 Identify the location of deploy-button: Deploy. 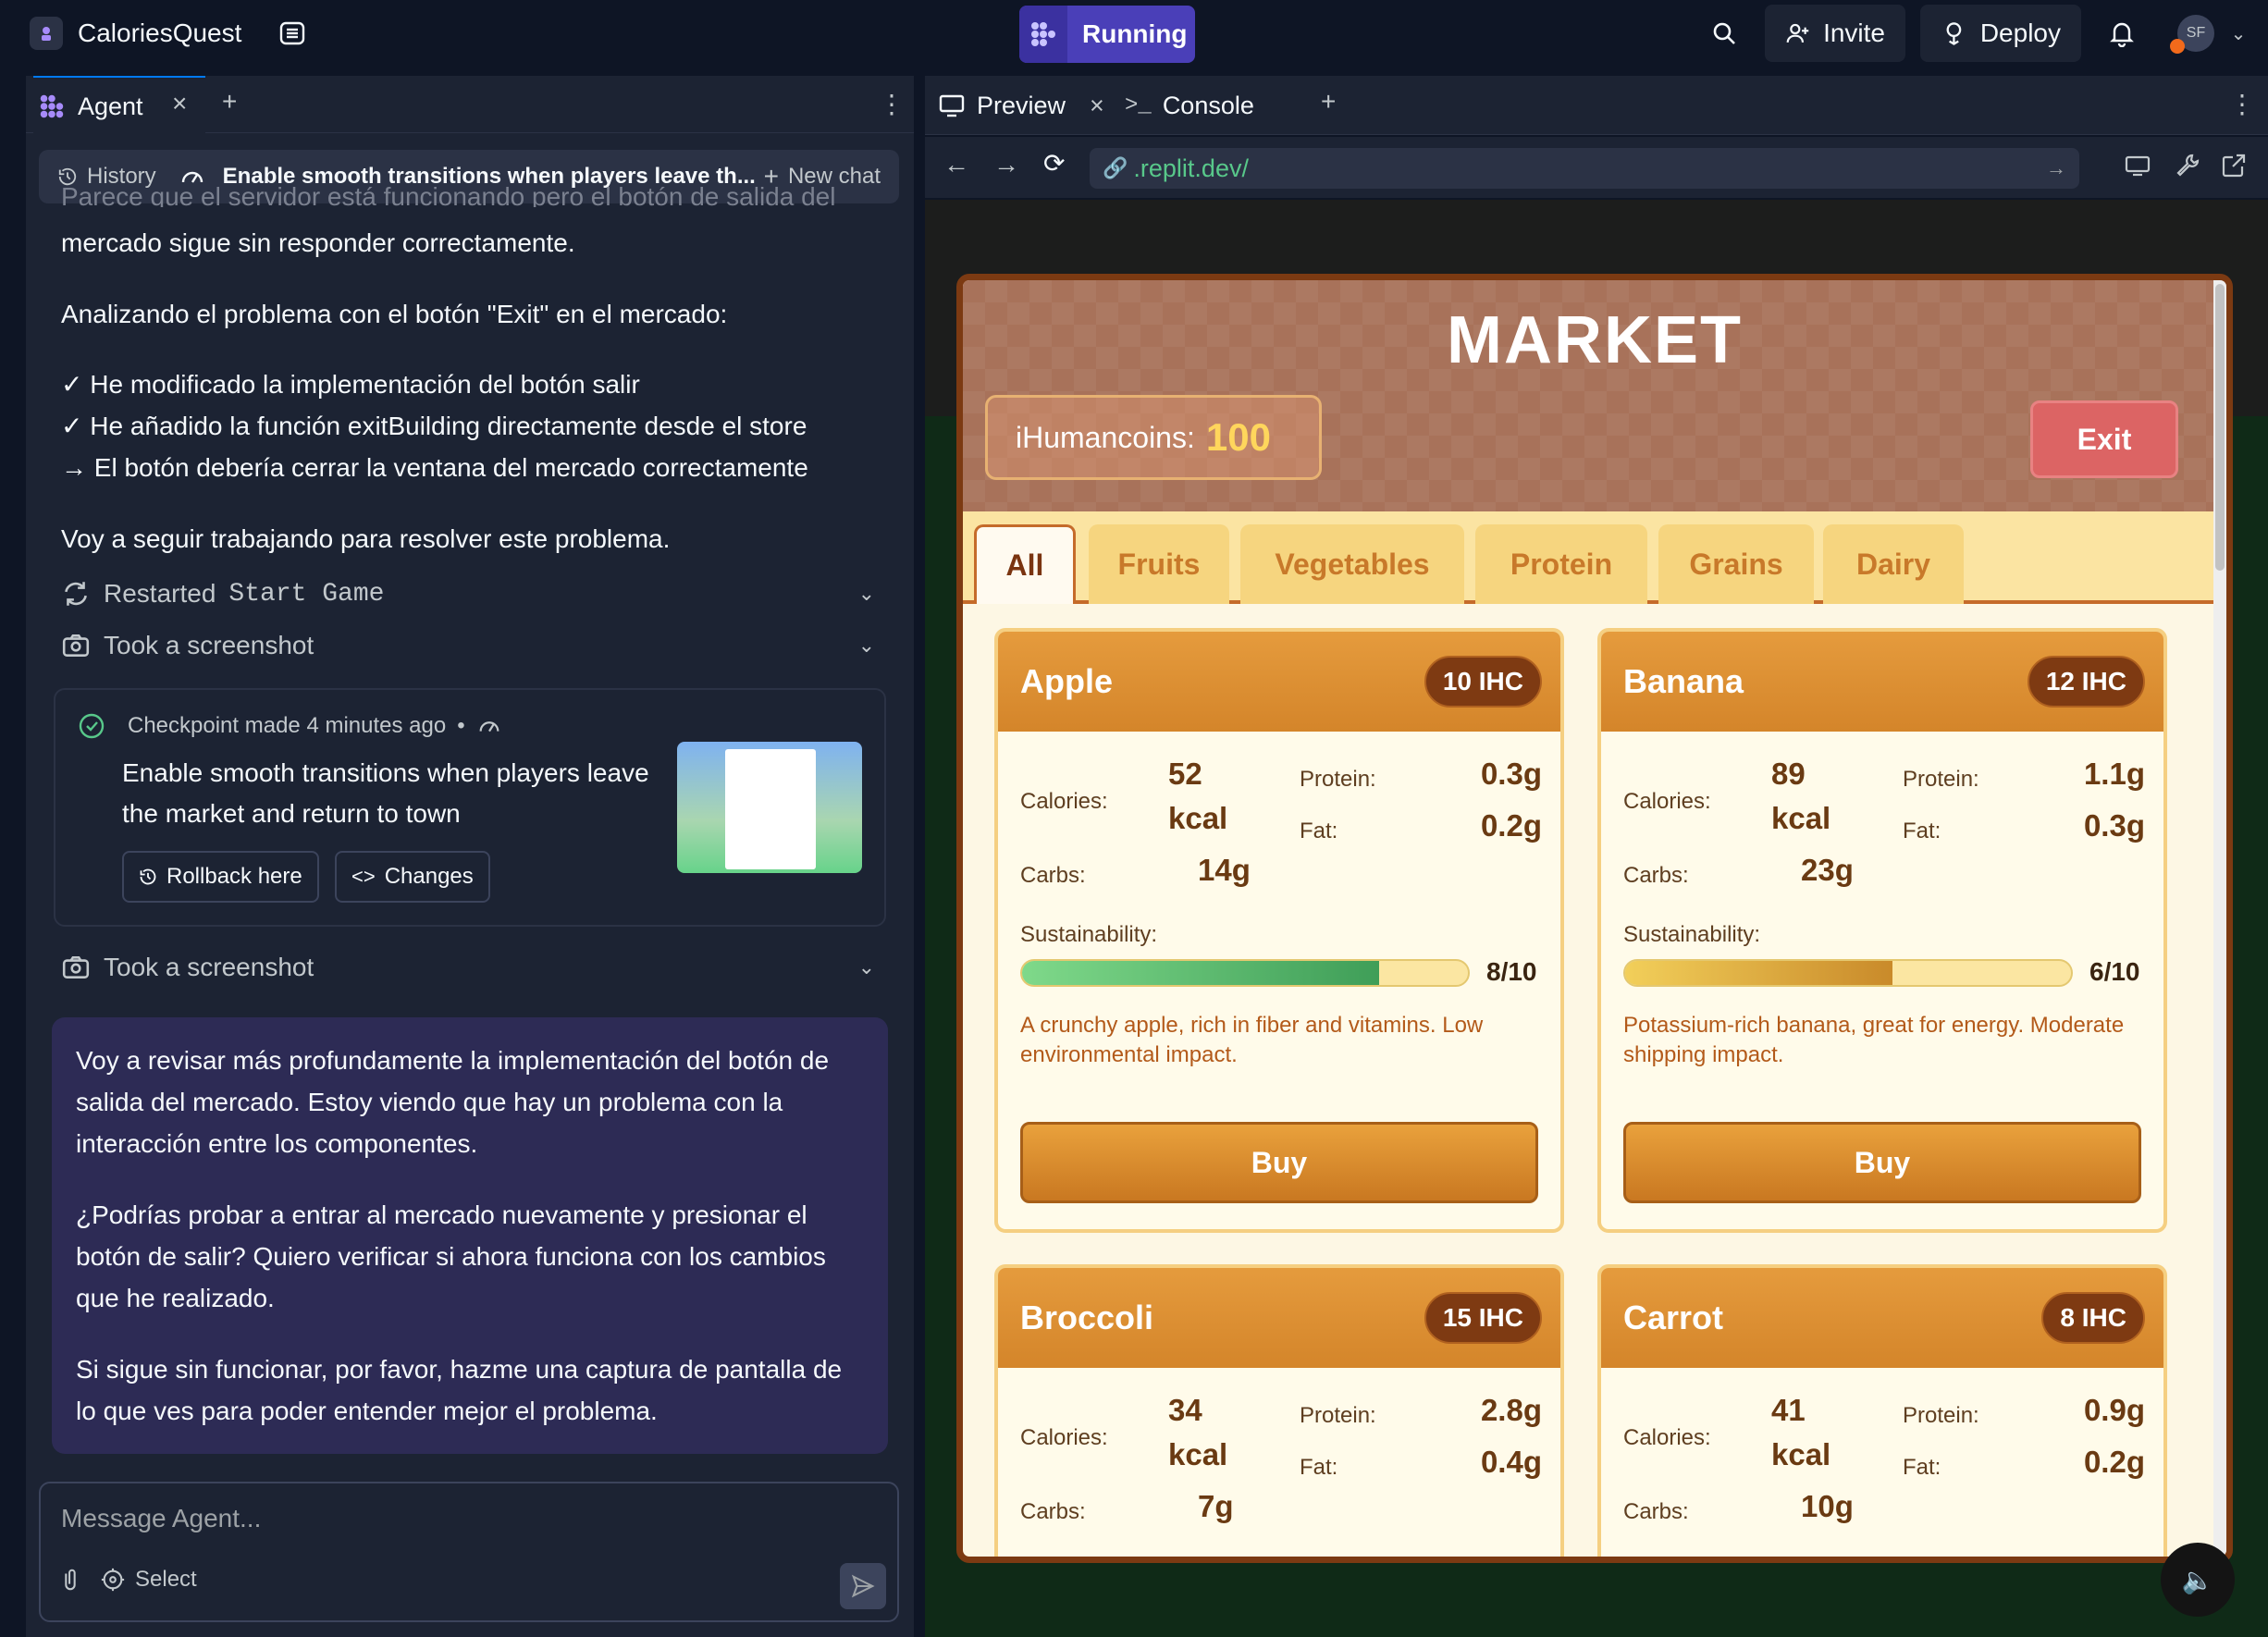
(2000, 33).